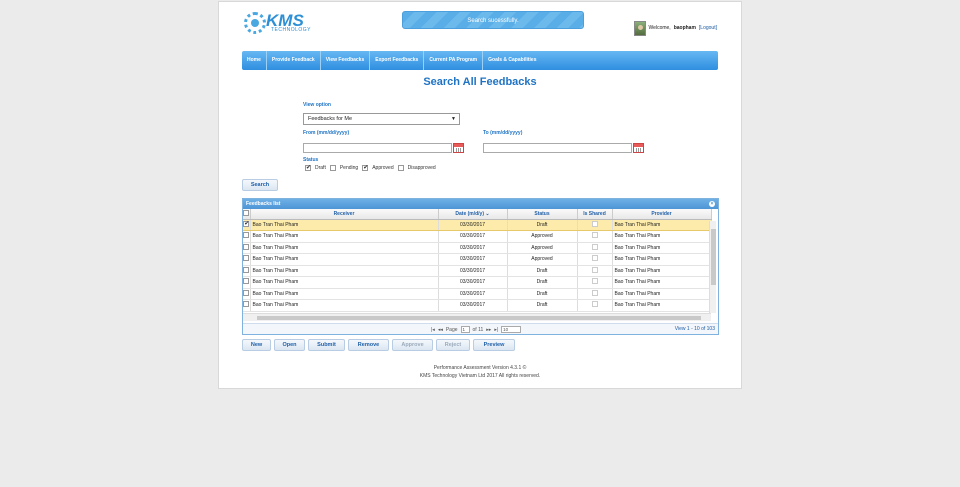  Describe the element at coordinates (440, 330) in the screenshot. I see `prev-page-icon: ◂◂` at that location.